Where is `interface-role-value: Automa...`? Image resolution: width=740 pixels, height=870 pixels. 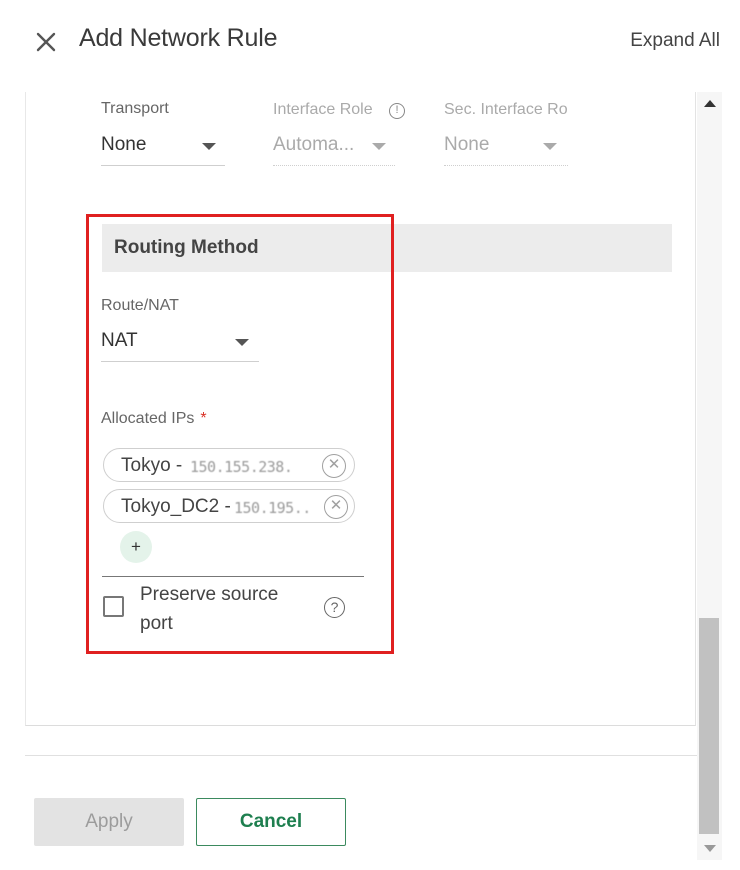
interface-role-value: Automa... is located at coordinates (314, 144).